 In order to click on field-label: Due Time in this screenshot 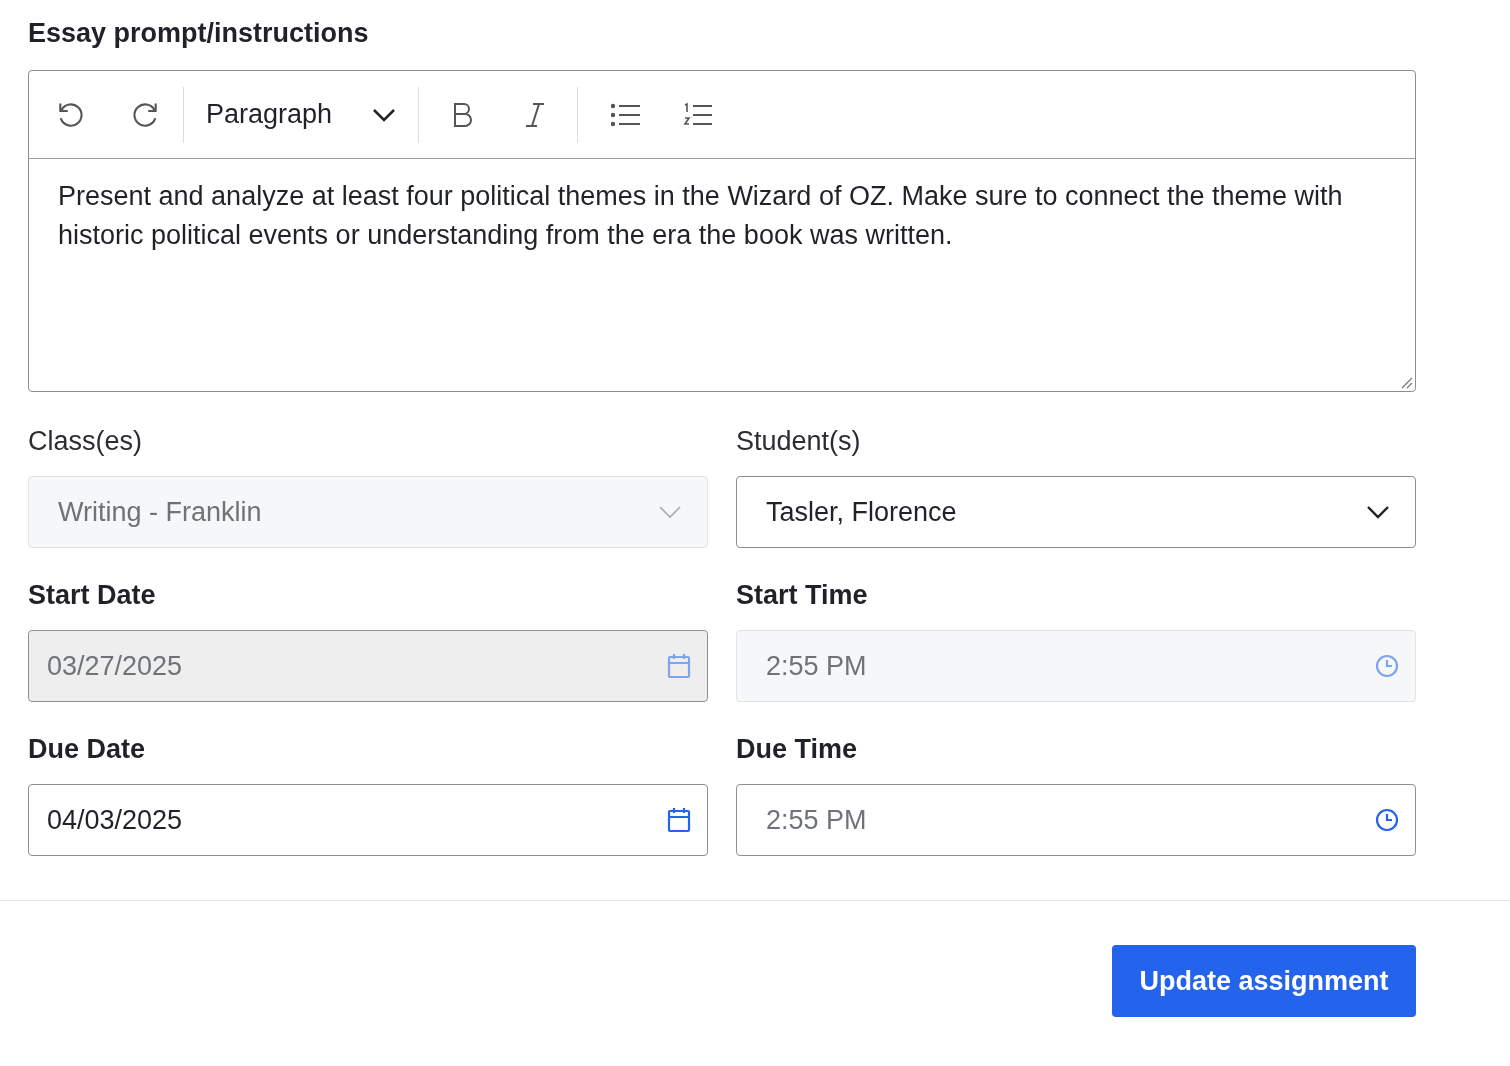, I will do `click(797, 749)`.